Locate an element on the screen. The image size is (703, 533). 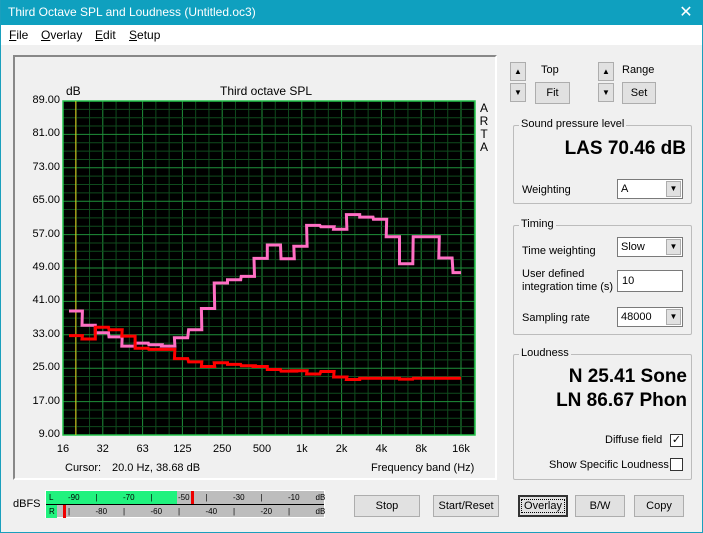
meter-level-fill is located at coordinates (111, 497).